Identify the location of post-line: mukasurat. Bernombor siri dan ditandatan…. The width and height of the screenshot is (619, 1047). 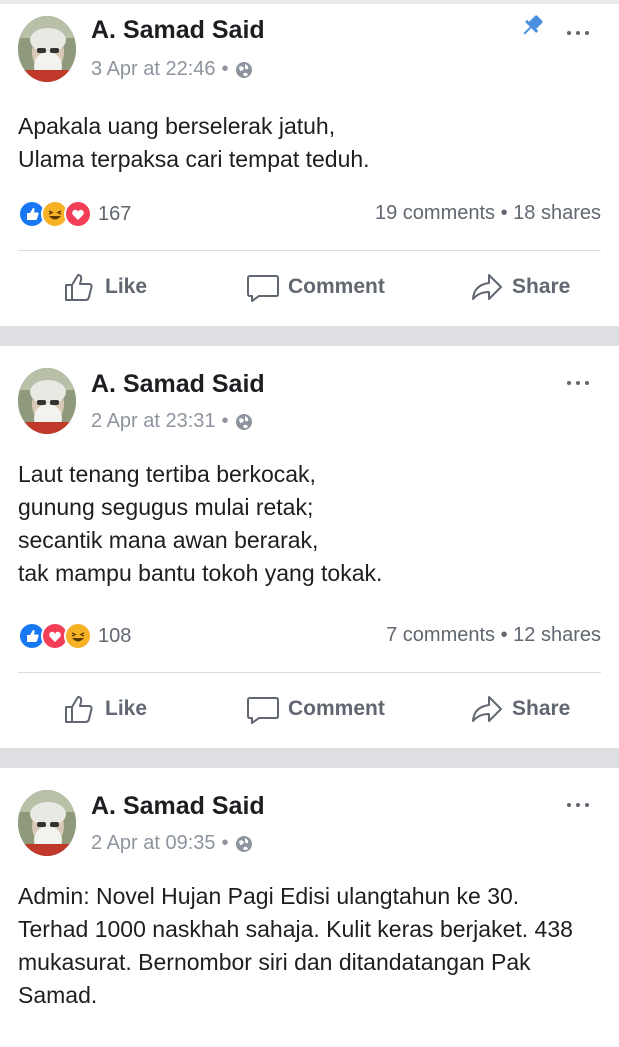
(274, 962).